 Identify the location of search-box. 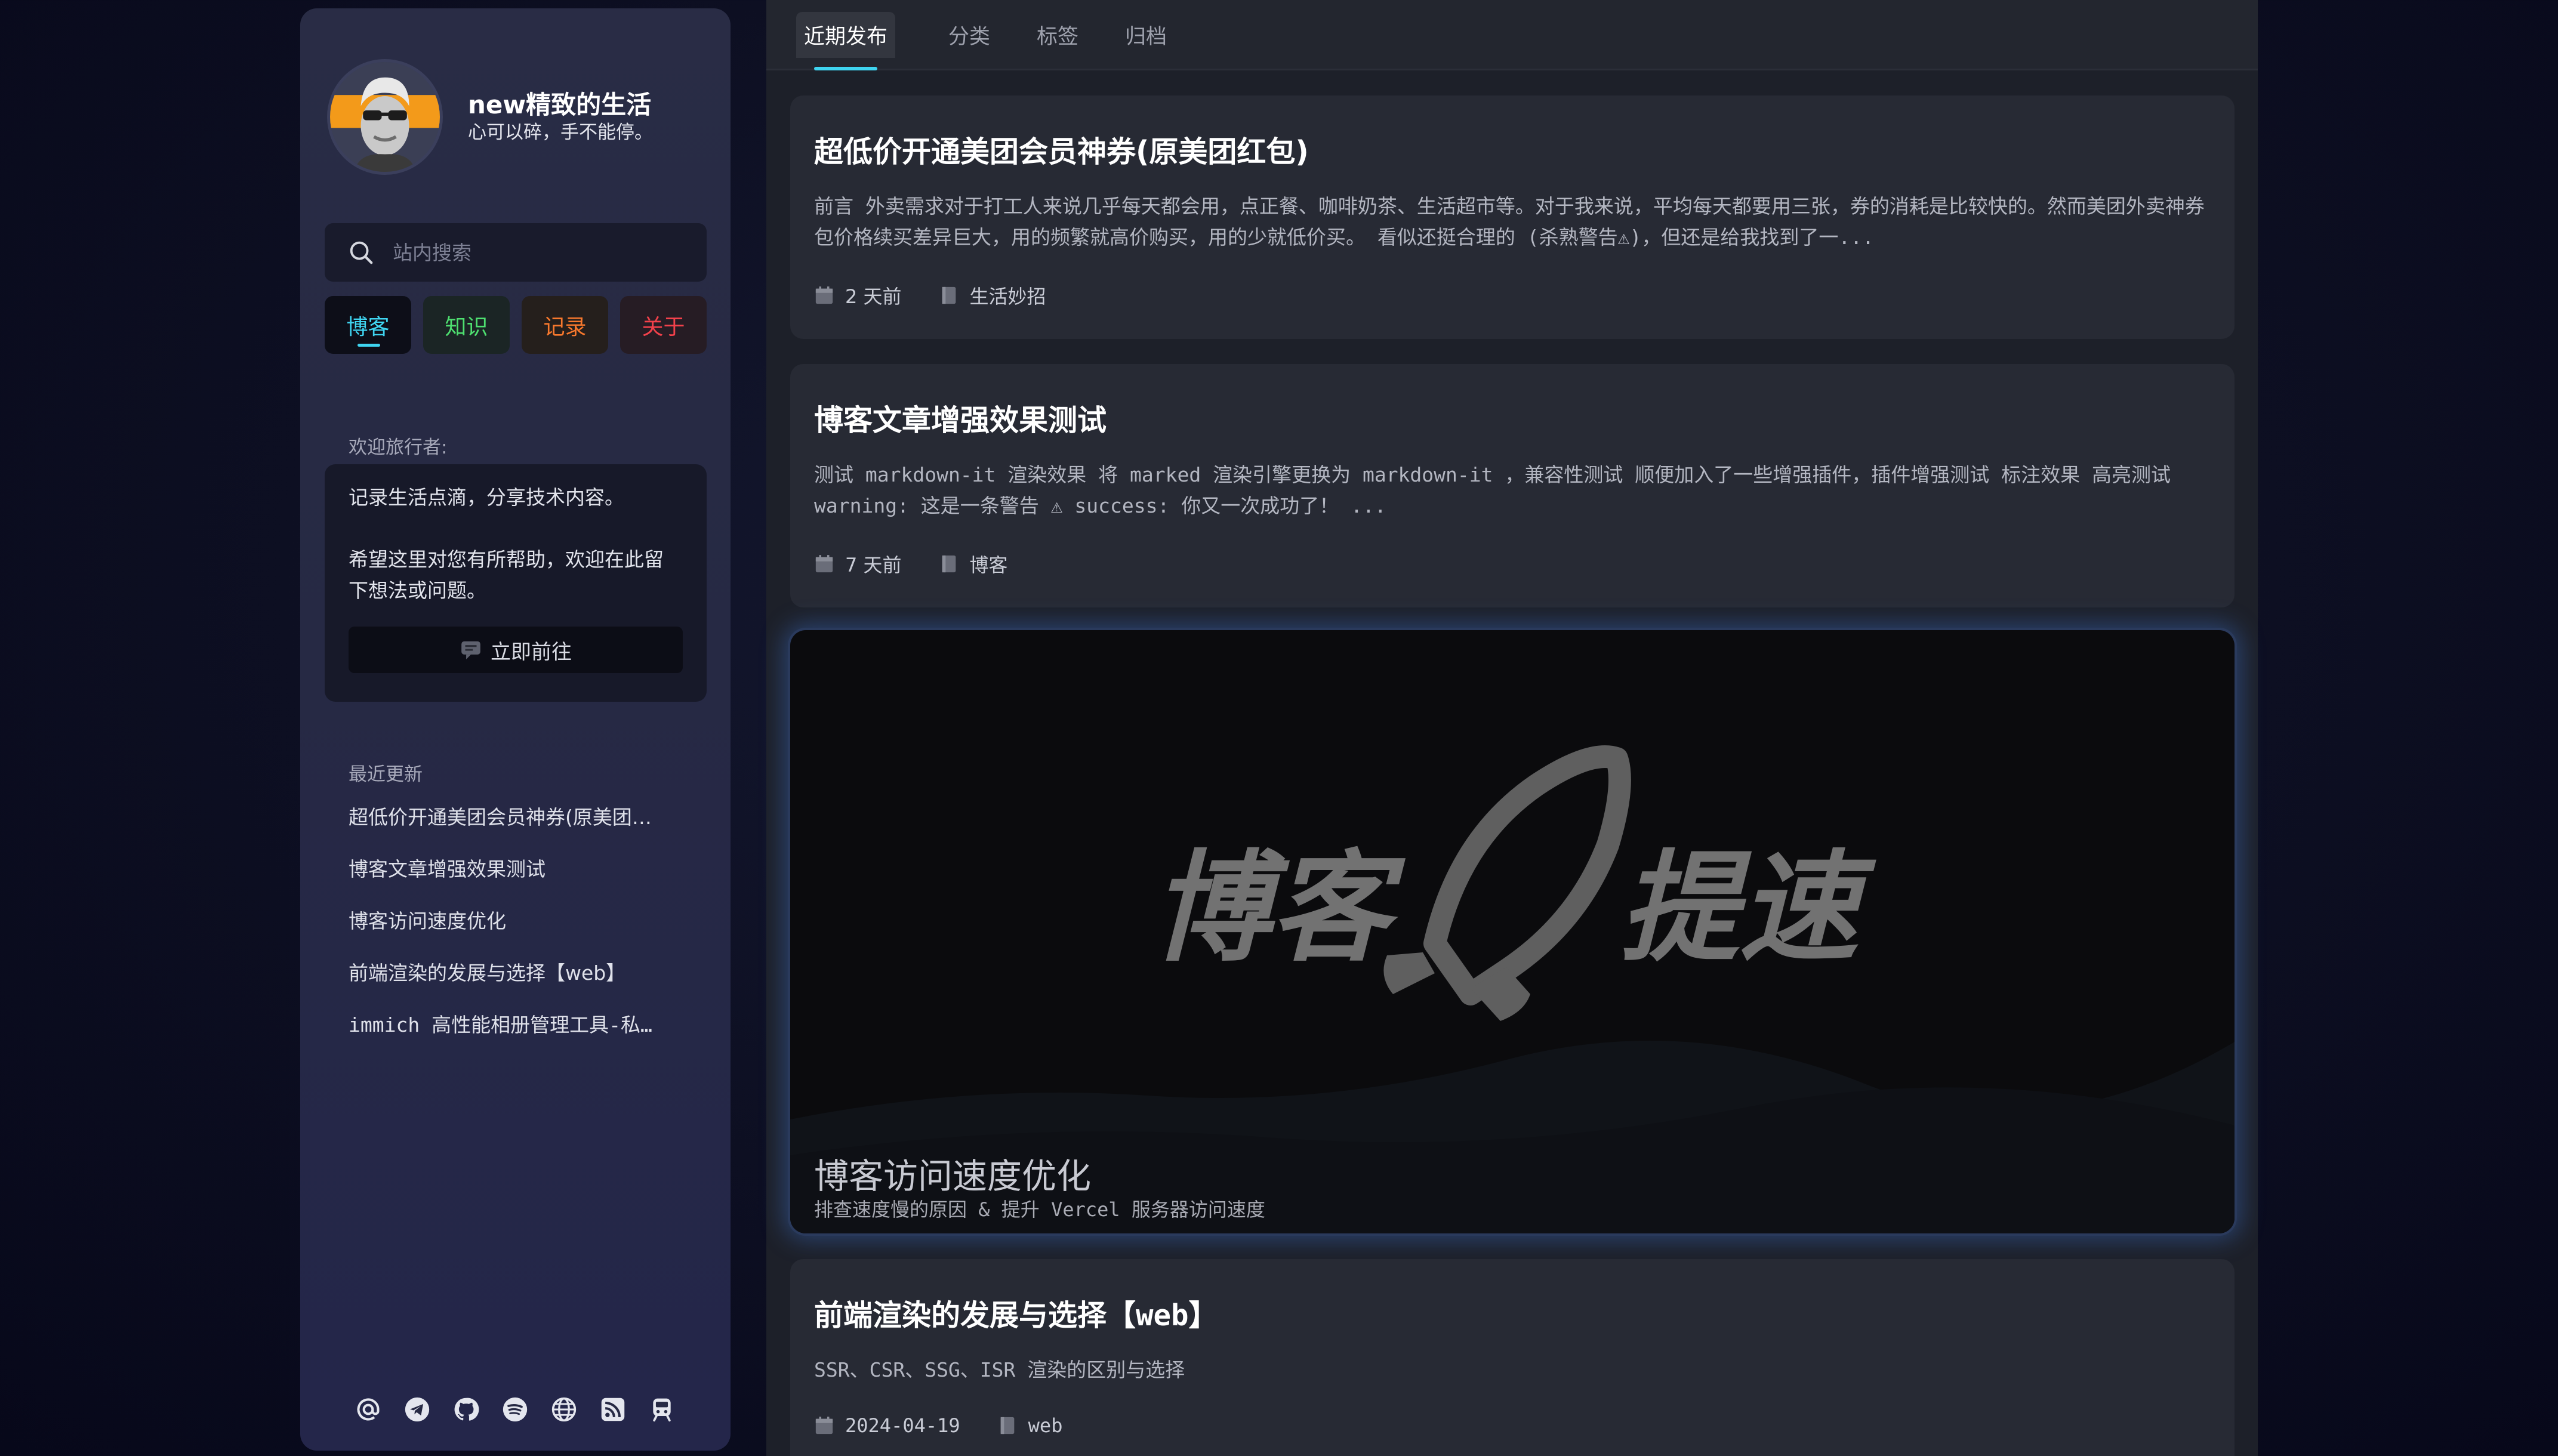
(516, 252).